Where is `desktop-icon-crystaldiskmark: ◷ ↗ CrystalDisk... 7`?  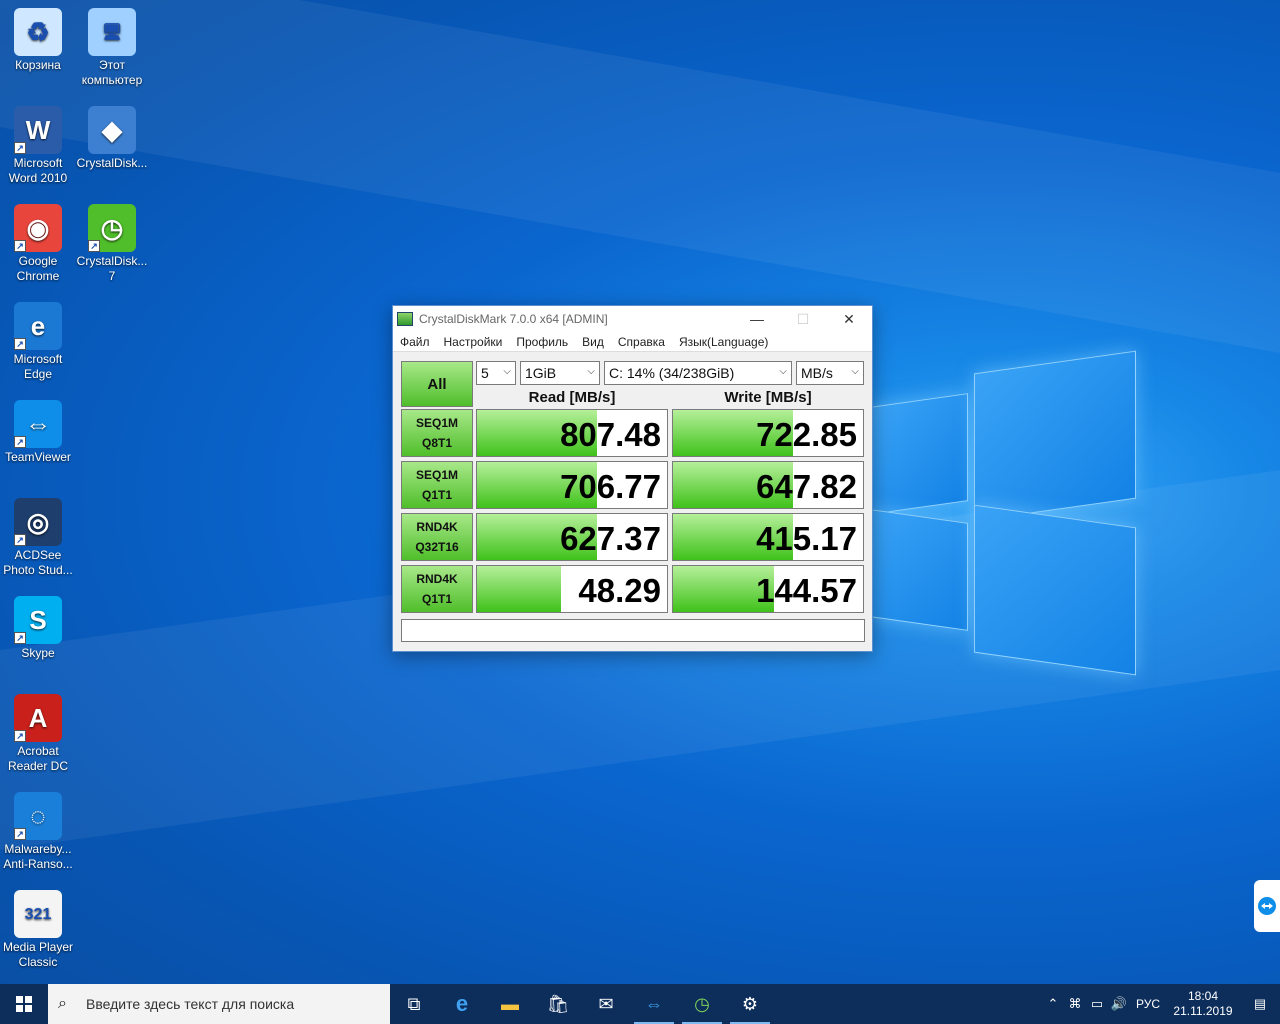
desktop-icon-crystaldiskmark: ◷ ↗ CrystalDisk... 7 is located at coordinates (112, 244).